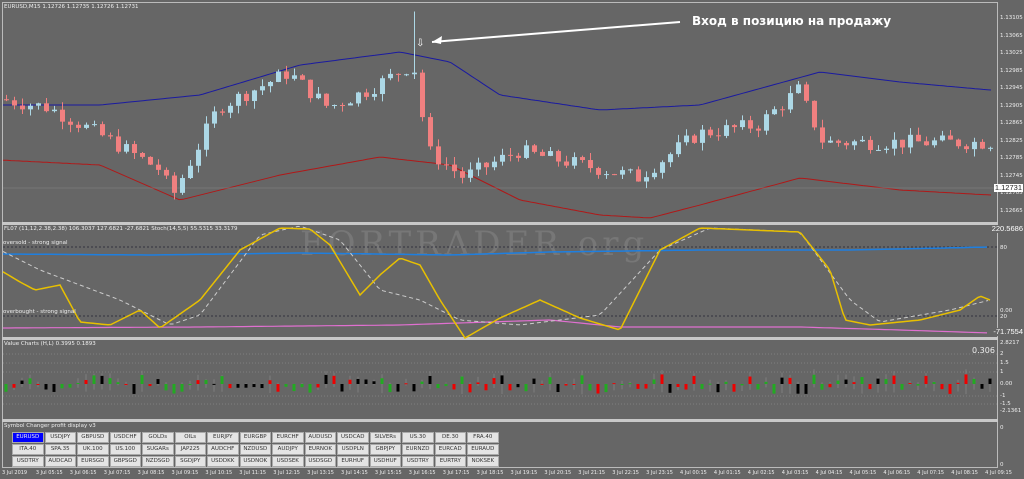 This screenshot has width=1024, height=479. What do you see at coordinates (761, 473) in the screenshot?
I see `time-tick: 4 Jul 02:15` at bounding box center [761, 473].